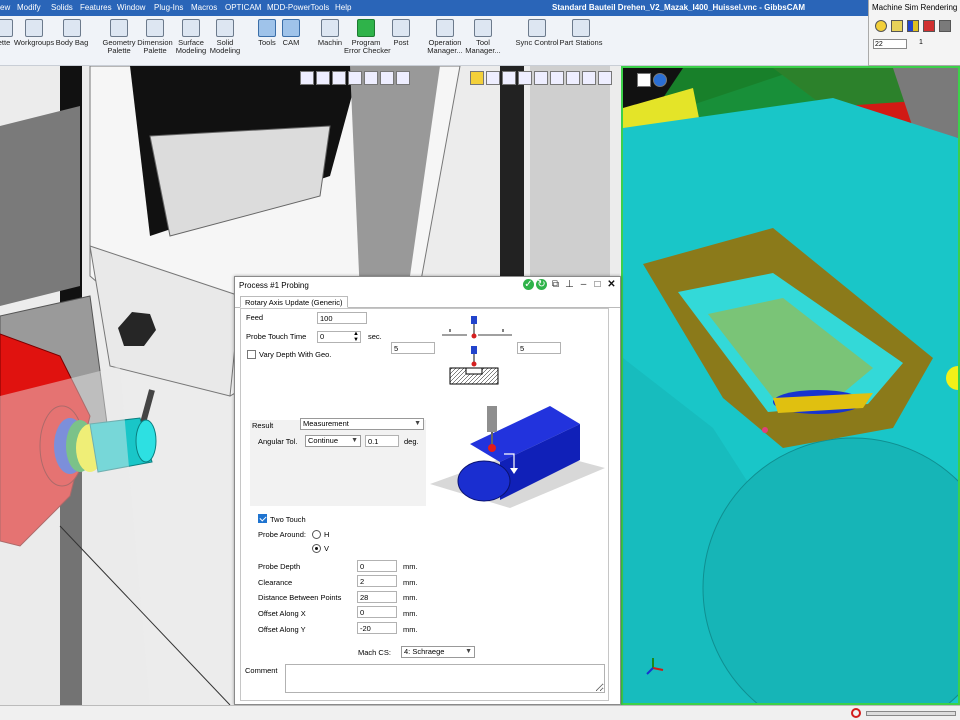 This screenshot has height=720, width=960. Describe the element at coordinates (581, 28) in the screenshot. I see `part-stations-icon` at that location.